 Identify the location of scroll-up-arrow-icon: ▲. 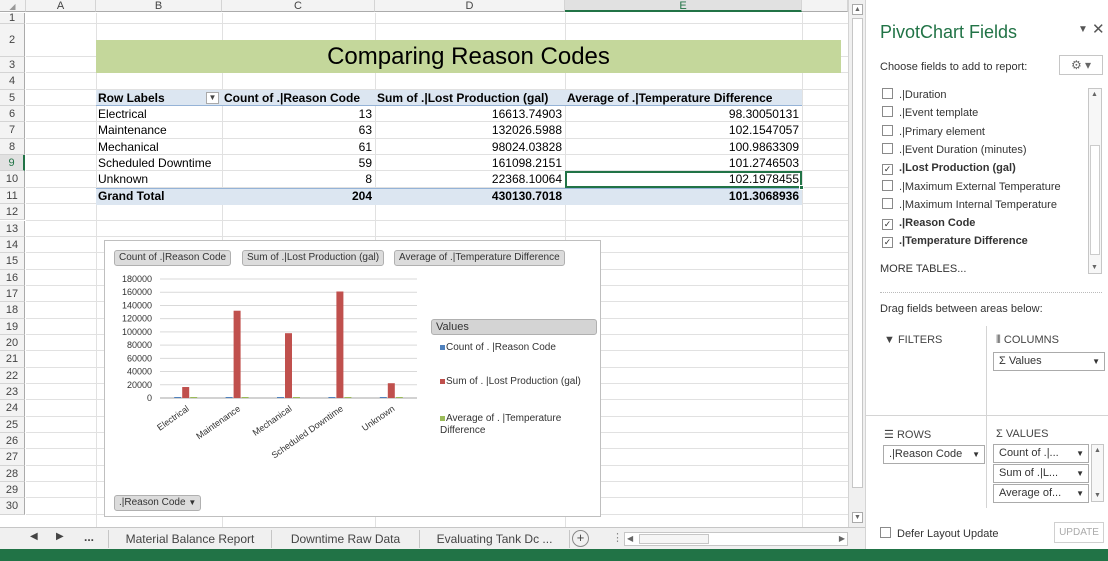
(857, 9).